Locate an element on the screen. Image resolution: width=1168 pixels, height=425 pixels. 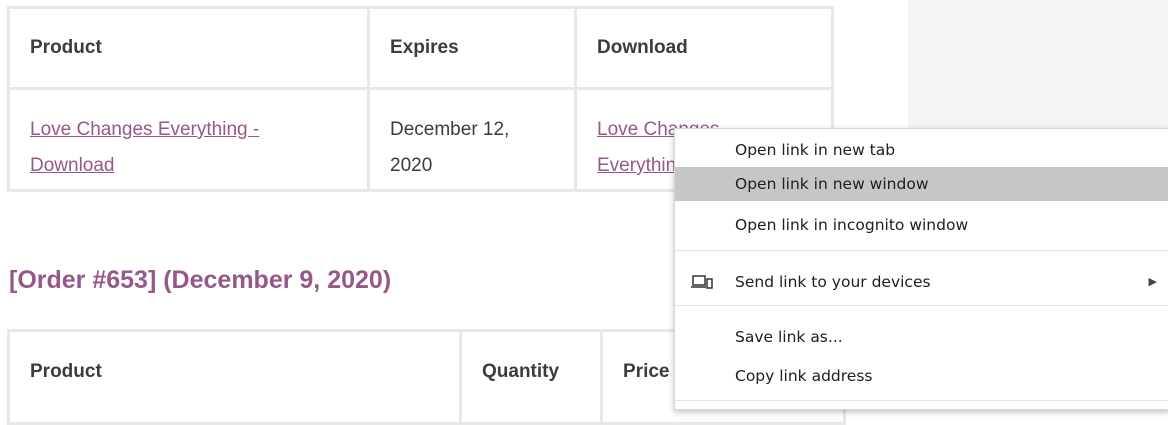
header-download: Download is located at coordinates (704, 48).